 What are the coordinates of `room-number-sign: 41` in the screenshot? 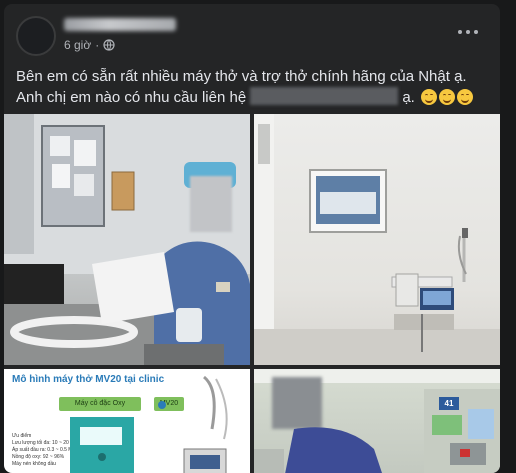 It's located at (449, 403).